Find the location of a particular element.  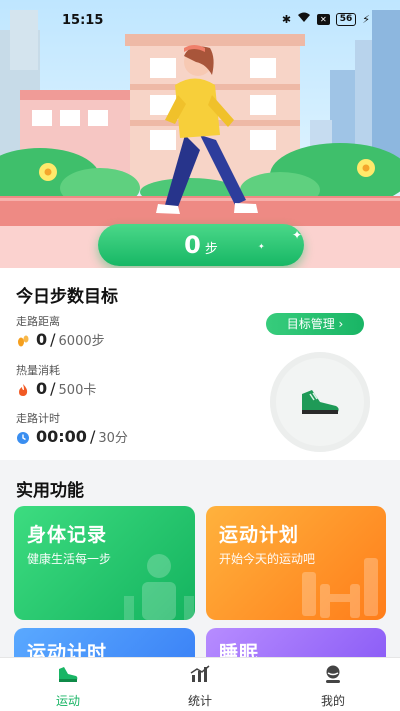

status-time: 15:15 is located at coordinates (83, 20).